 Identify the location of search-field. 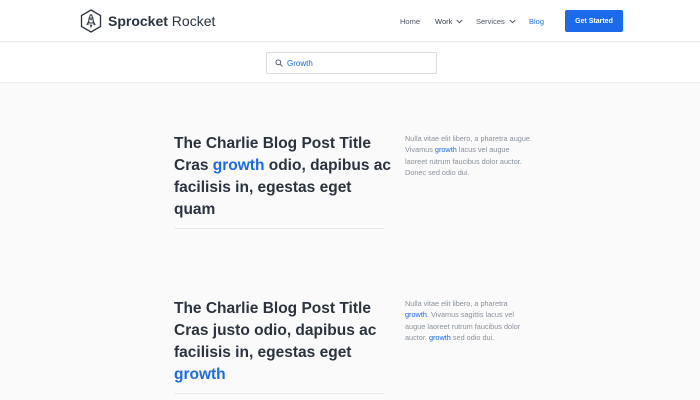
(351, 63).